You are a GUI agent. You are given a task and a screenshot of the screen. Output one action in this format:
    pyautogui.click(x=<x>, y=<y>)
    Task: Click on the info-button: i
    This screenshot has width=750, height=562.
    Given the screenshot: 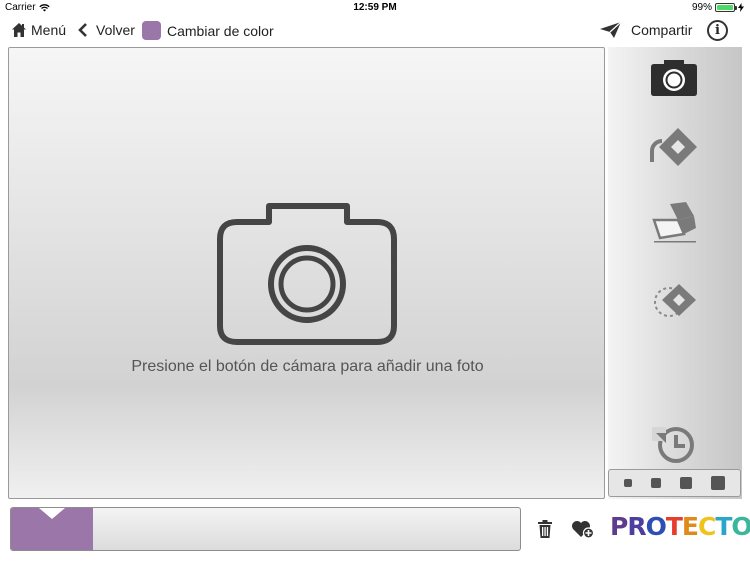 What is the action you would take?
    pyautogui.click(x=717, y=30)
    